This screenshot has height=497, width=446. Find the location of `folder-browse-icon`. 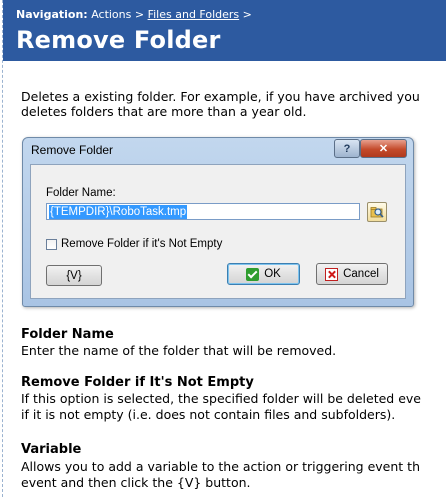

folder-browse-icon is located at coordinates (377, 212).